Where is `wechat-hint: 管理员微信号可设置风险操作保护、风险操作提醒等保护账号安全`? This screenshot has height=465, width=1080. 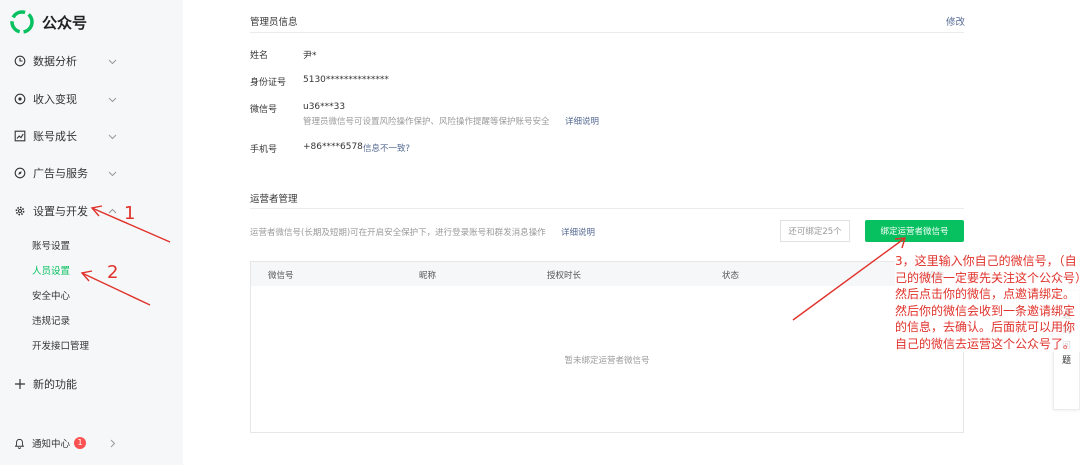
wechat-hint: 管理员微信号可设置风险操作保护、风险操作提醒等保护账号安全 is located at coordinates (426, 122).